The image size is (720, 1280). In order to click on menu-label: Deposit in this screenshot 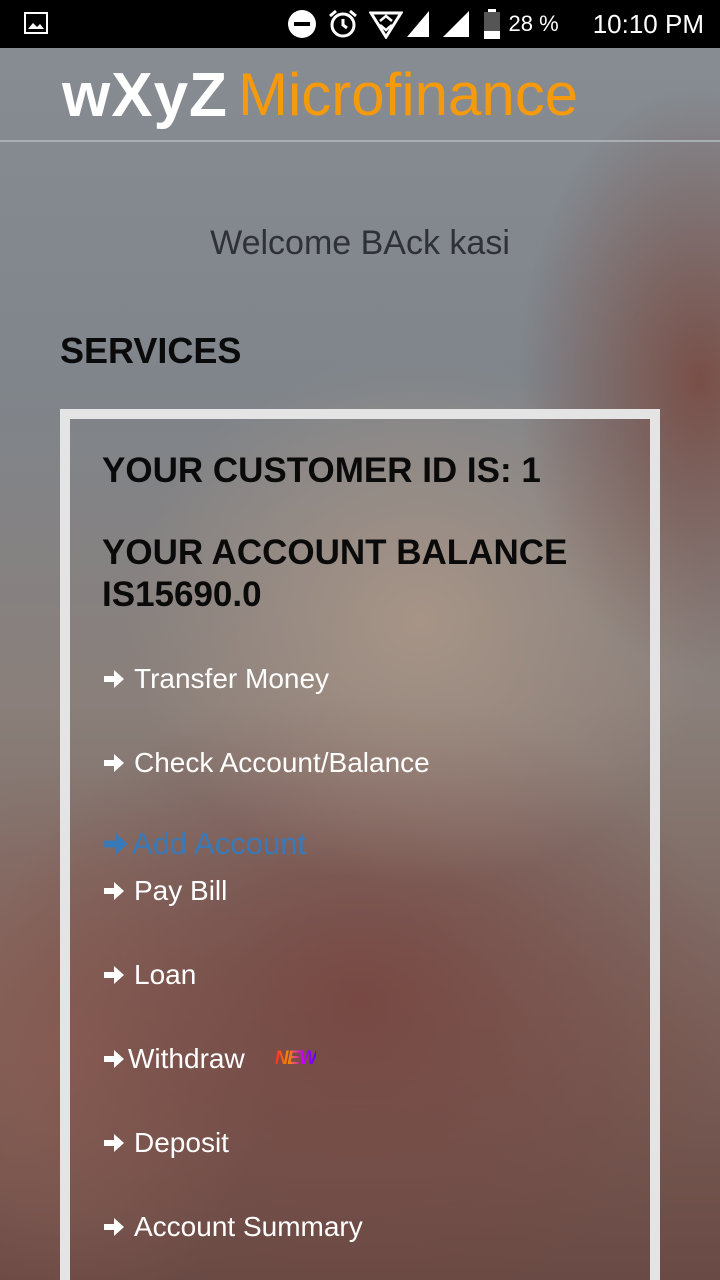, I will do `click(181, 1142)`.